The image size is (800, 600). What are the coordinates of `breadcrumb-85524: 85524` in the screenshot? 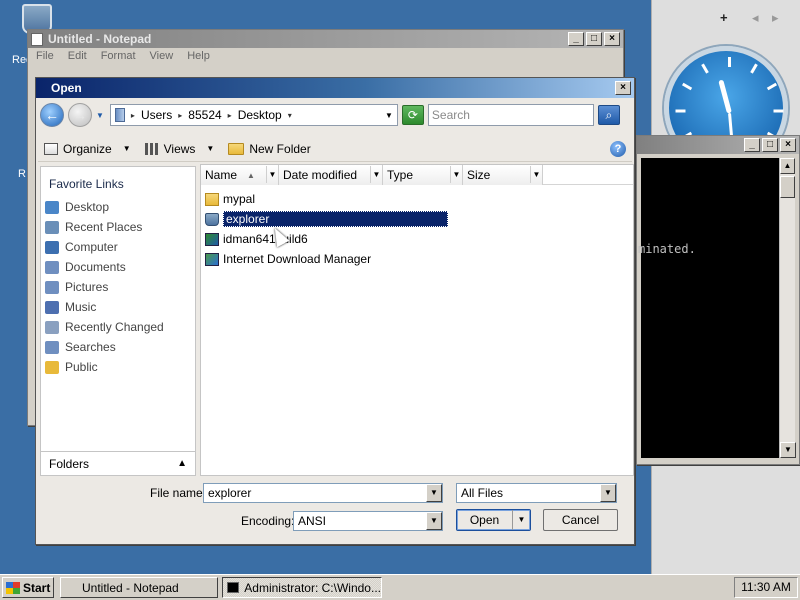 It's located at (204, 115).